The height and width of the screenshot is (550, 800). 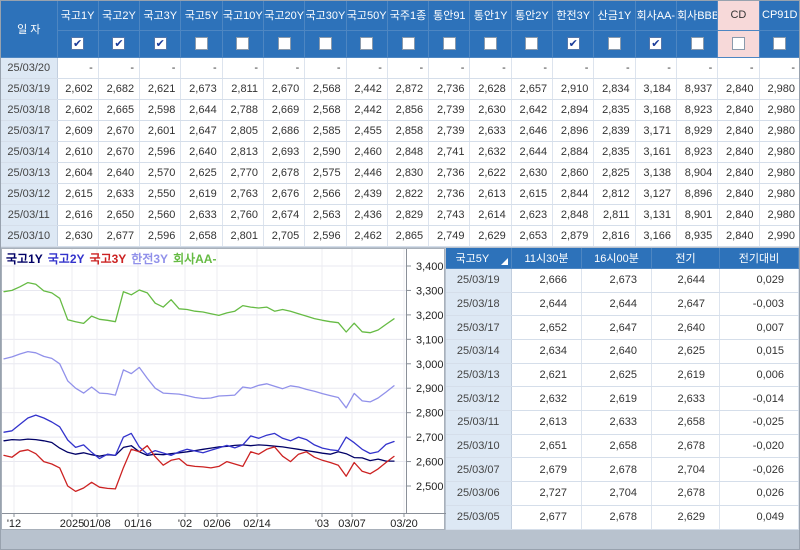 I want to click on value-cell: 2,436, so click(x=367, y=215).